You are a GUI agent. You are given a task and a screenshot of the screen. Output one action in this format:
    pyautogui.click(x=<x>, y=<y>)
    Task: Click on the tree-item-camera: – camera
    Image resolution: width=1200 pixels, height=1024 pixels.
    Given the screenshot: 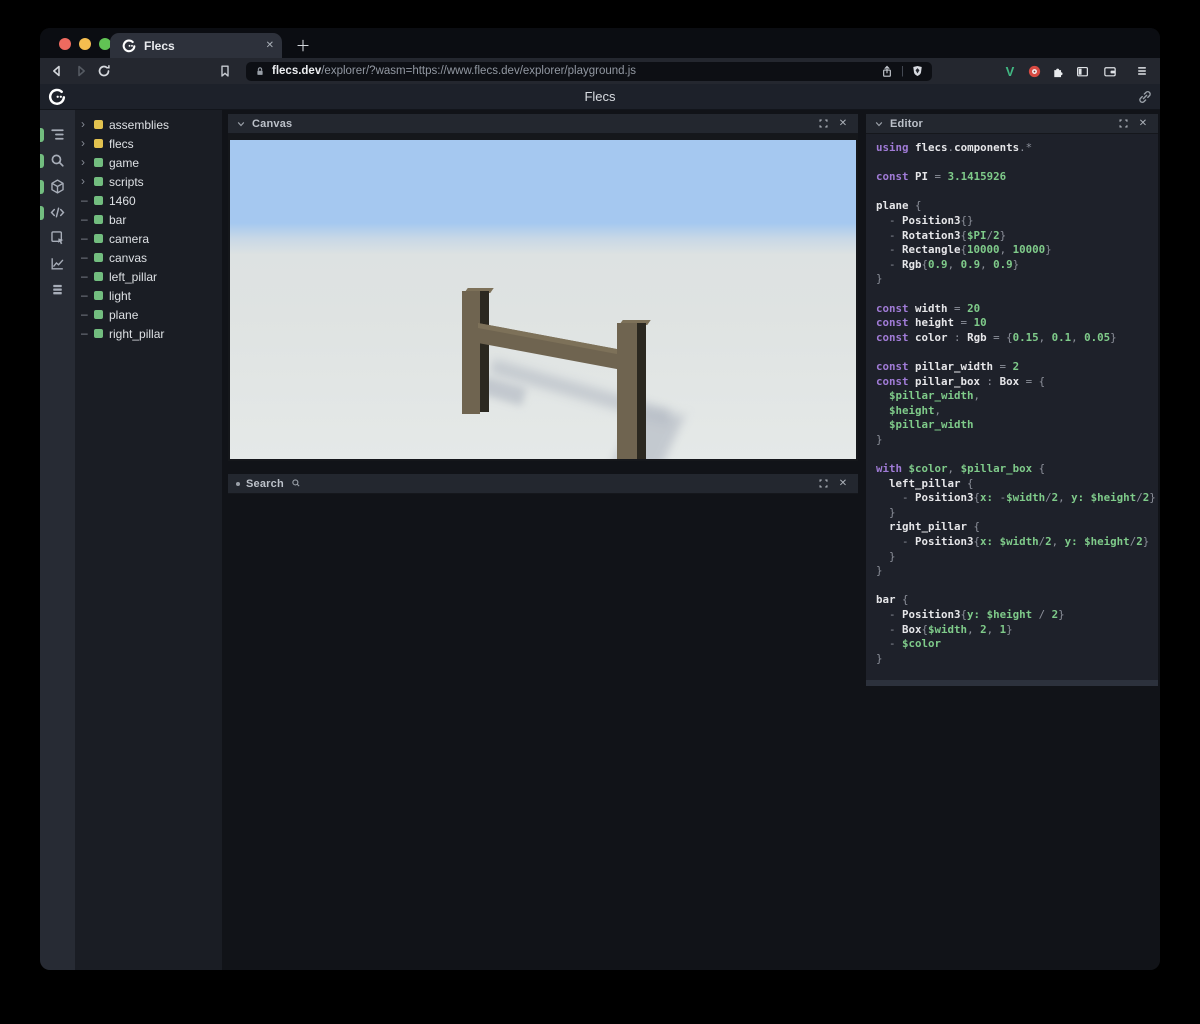 What is the action you would take?
    pyautogui.click(x=148, y=238)
    